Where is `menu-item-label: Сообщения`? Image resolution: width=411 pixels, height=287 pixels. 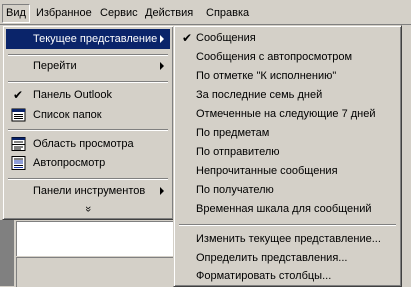 menu-item-label: Сообщения is located at coordinates (226, 38).